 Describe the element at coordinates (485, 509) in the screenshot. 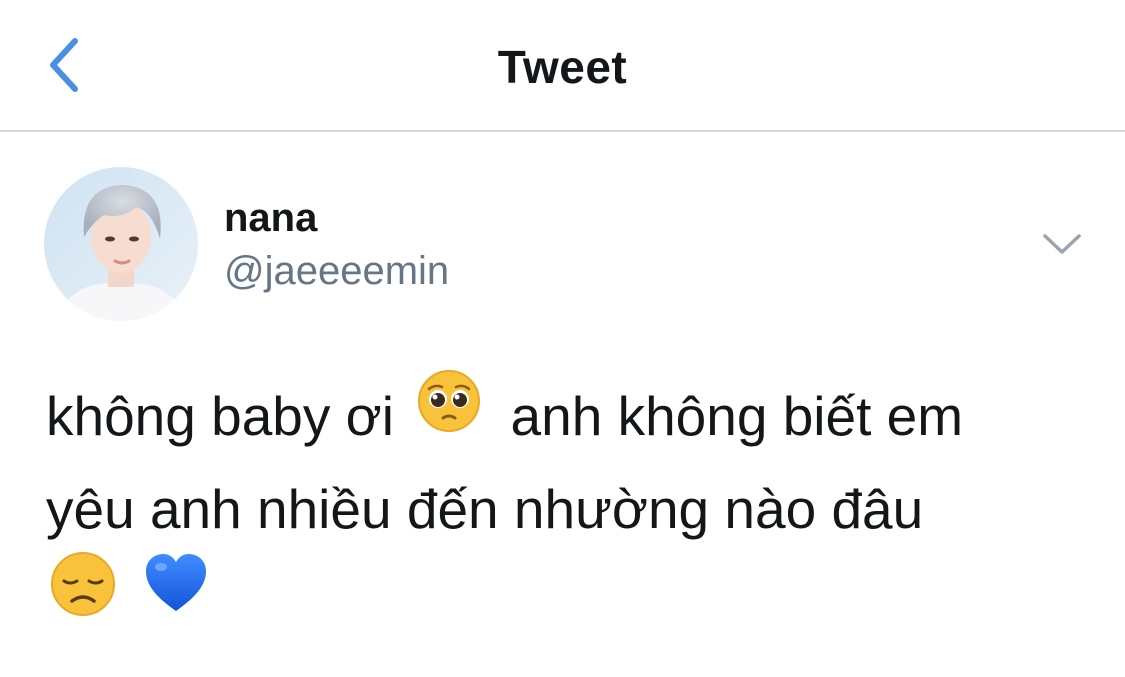

I see `tweet-text-line: yêu anh nhiều đến nhường nào đâu` at that location.